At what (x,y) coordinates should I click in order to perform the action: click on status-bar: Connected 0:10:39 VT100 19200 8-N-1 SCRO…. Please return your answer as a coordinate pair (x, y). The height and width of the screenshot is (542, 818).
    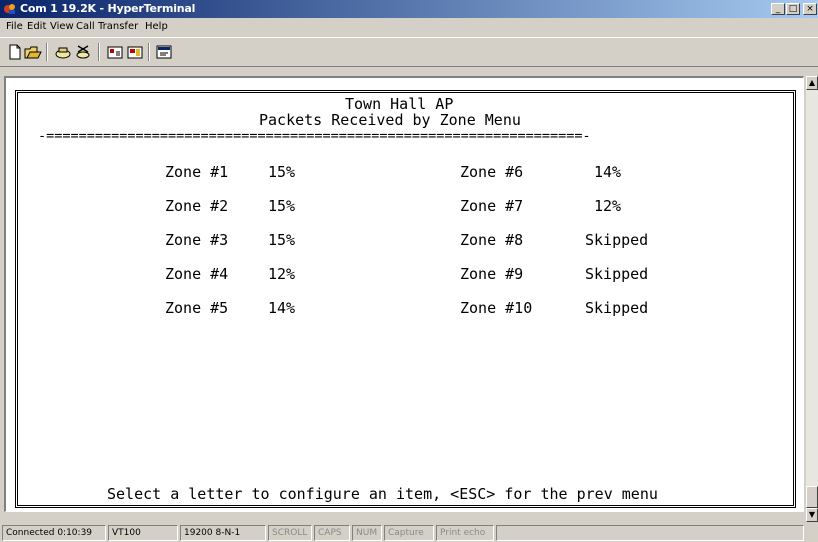
    Looking at the image, I should click on (409, 533).